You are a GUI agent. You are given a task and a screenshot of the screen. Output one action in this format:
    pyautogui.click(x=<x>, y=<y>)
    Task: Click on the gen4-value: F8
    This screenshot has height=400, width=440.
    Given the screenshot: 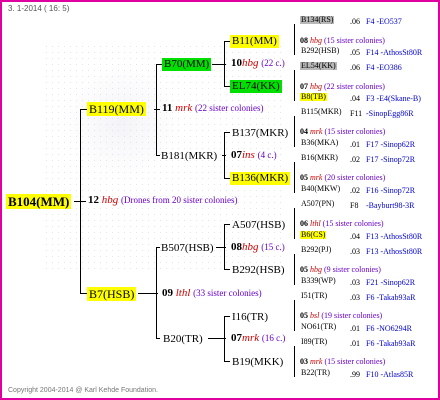 What is the action you would take?
    pyautogui.click(x=354, y=205)
    